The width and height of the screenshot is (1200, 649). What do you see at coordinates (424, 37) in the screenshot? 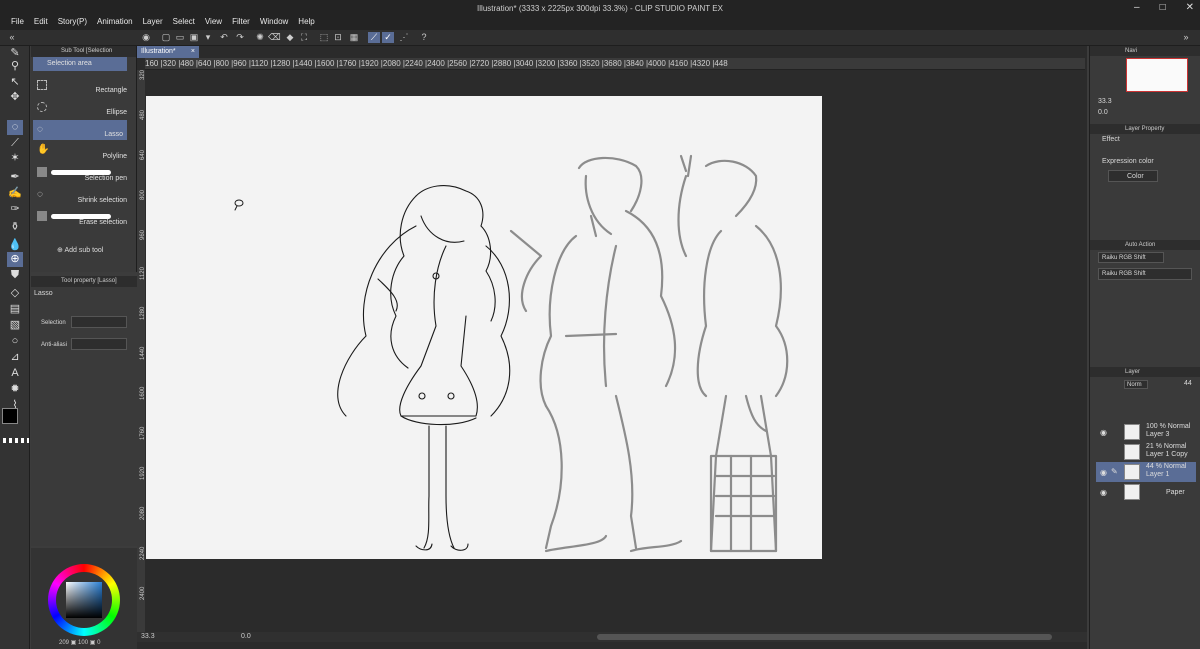
I see `help-icon: ?` at bounding box center [424, 37].